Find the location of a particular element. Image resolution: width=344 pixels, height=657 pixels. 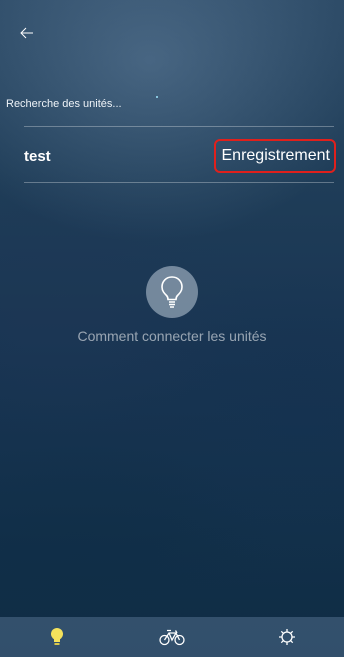

bottom-tab-bar is located at coordinates (172, 637).